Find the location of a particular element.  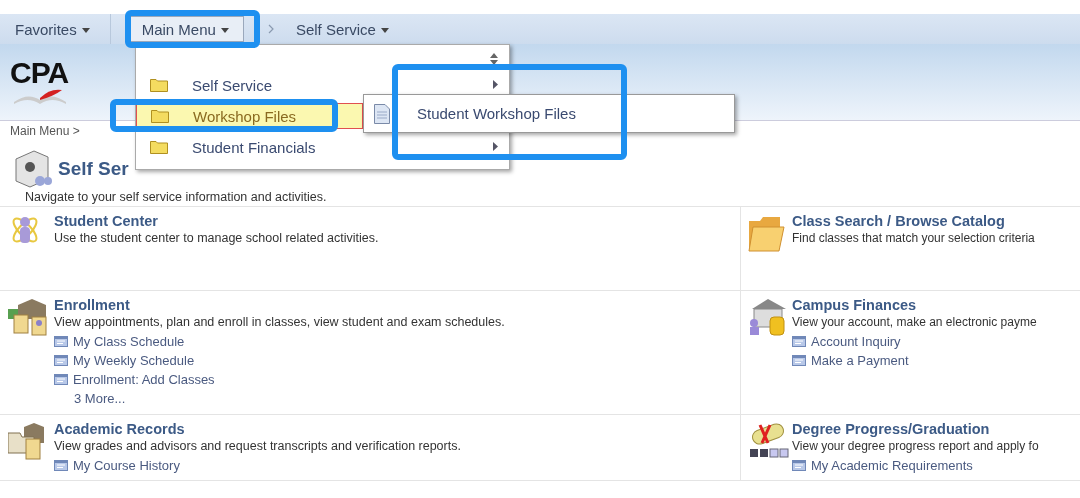

logo-text: CPA is located at coordinates (39, 73).